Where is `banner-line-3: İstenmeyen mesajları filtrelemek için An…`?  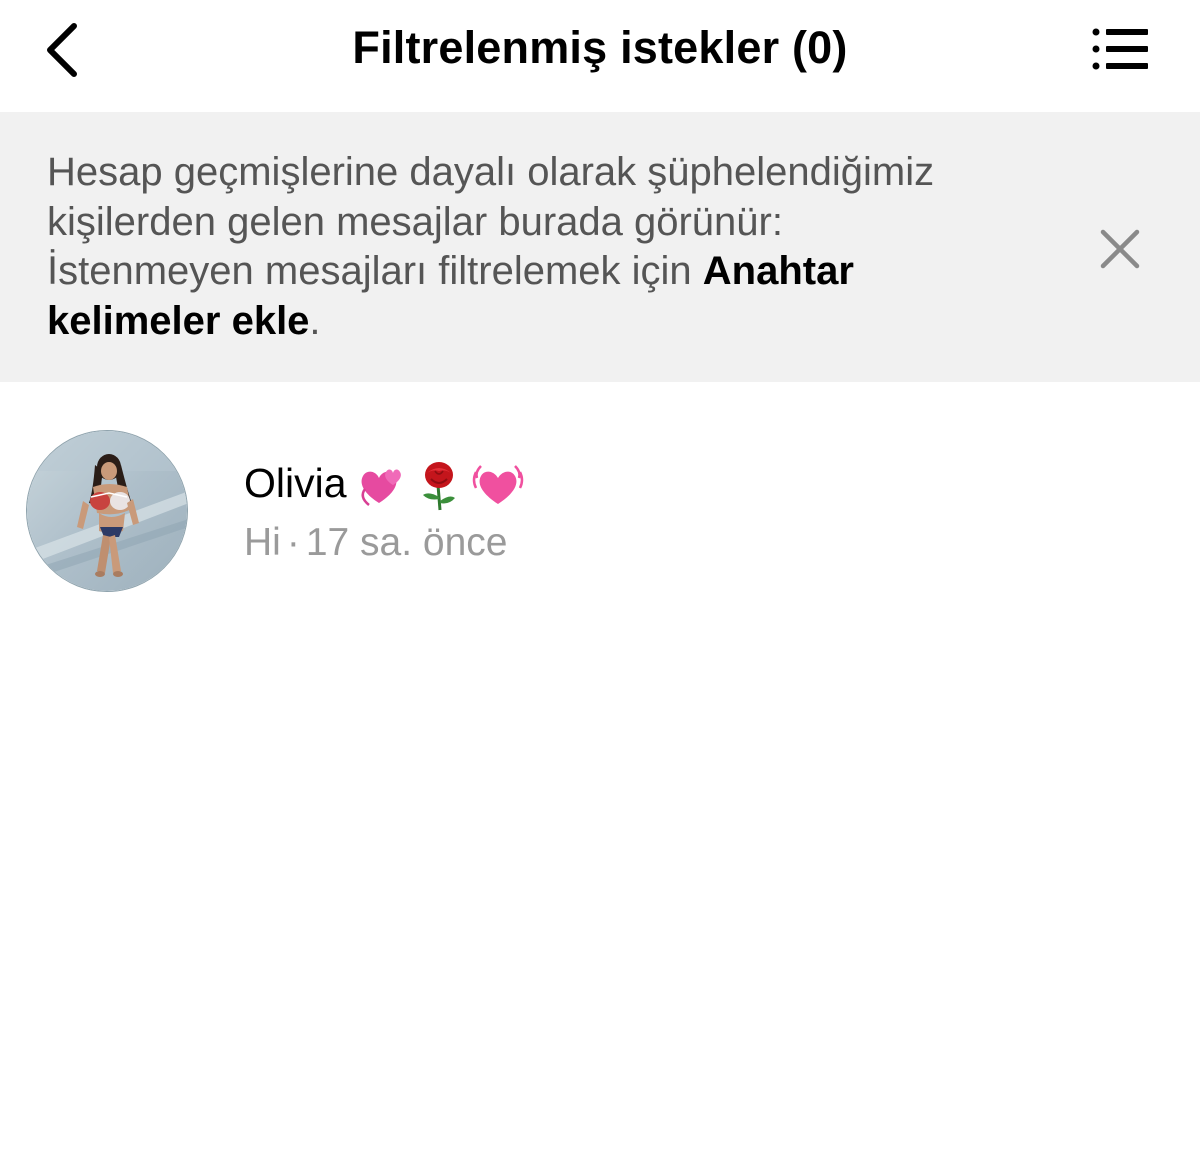
banner-line-3: İstenmeyen mesajları filtrelemek için An… is located at coordinates (552, 272).